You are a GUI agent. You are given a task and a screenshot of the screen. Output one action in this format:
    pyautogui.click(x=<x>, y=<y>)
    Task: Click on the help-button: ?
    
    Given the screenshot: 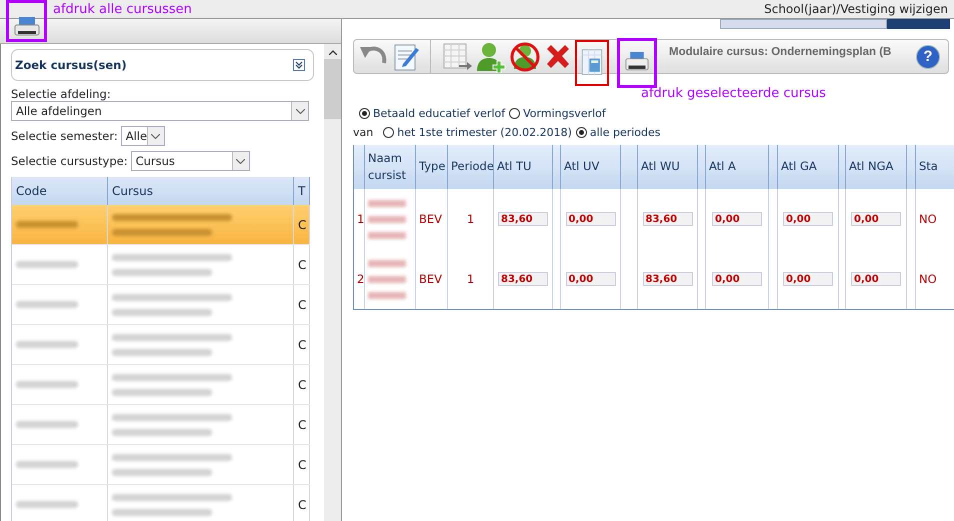 What is the action you would take?
    pyautogui.click(x=928, y=56)
    